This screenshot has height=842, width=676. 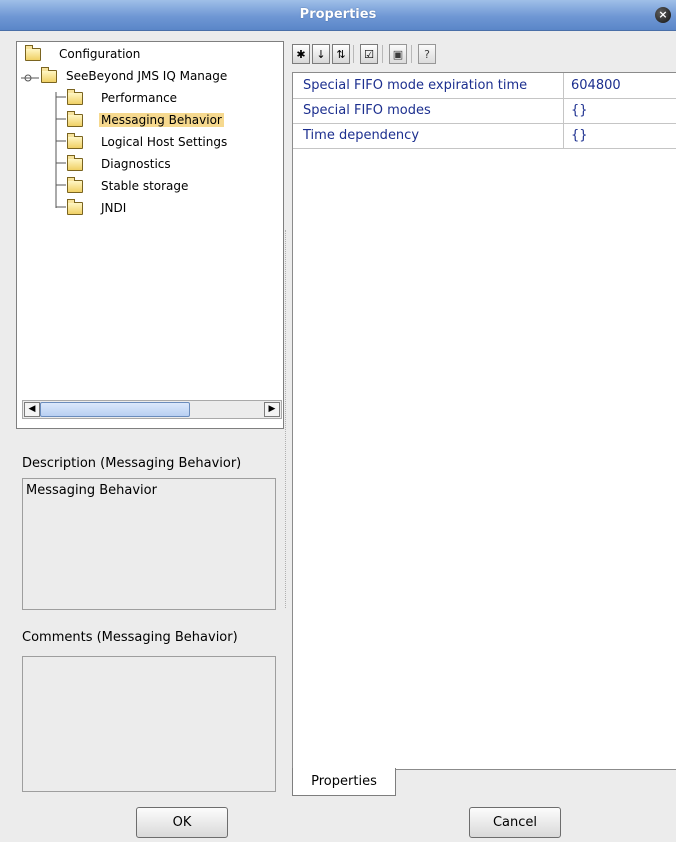 I want to click on categorized-icon: ✱, so click(x=301, y=54).